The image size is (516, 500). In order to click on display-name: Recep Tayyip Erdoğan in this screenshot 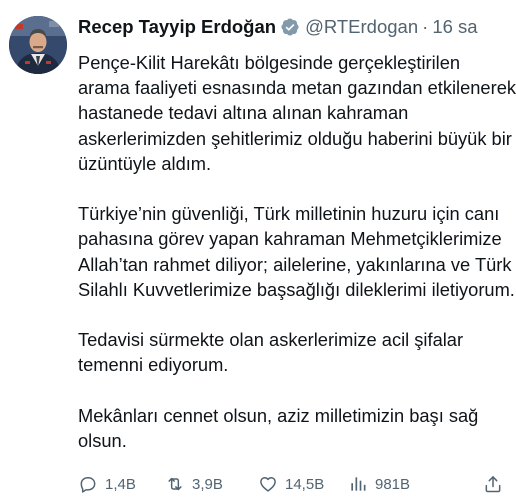, I will do `click(177, 27)`.